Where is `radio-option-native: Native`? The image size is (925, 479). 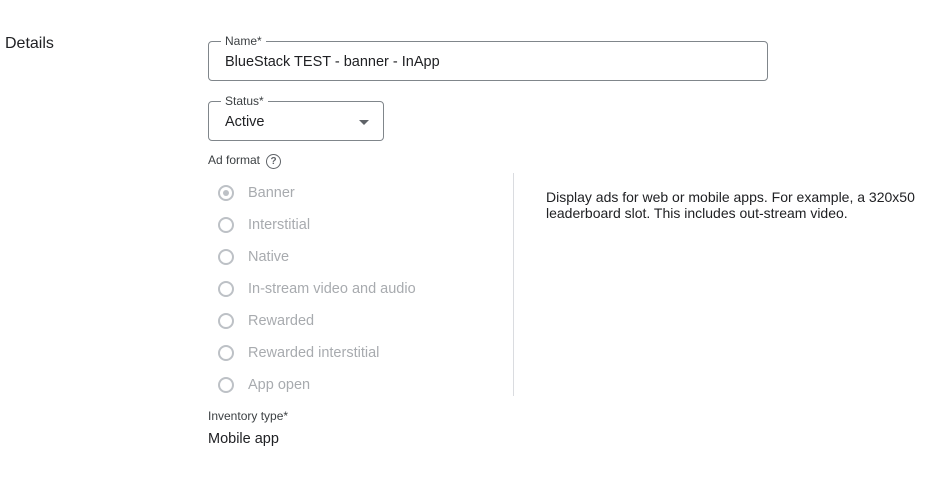 radio-option-native: Native is located at coordinates (253, 257).